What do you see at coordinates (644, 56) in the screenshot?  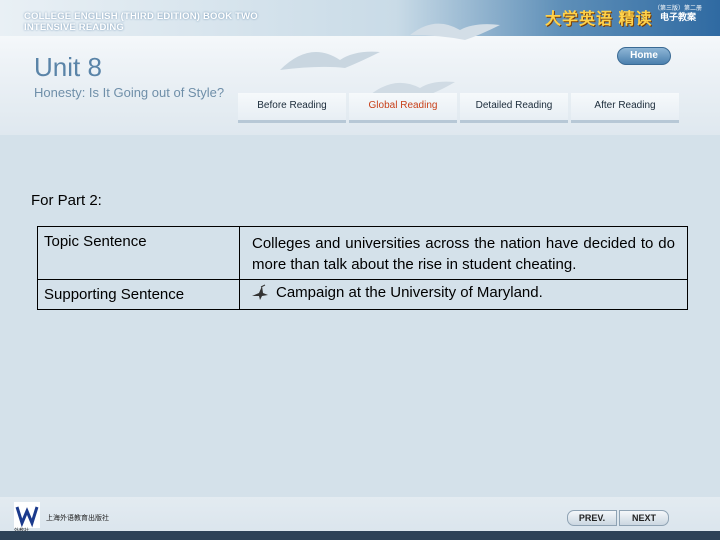 I see `home-button: Home` at bounding box center [644, 56].